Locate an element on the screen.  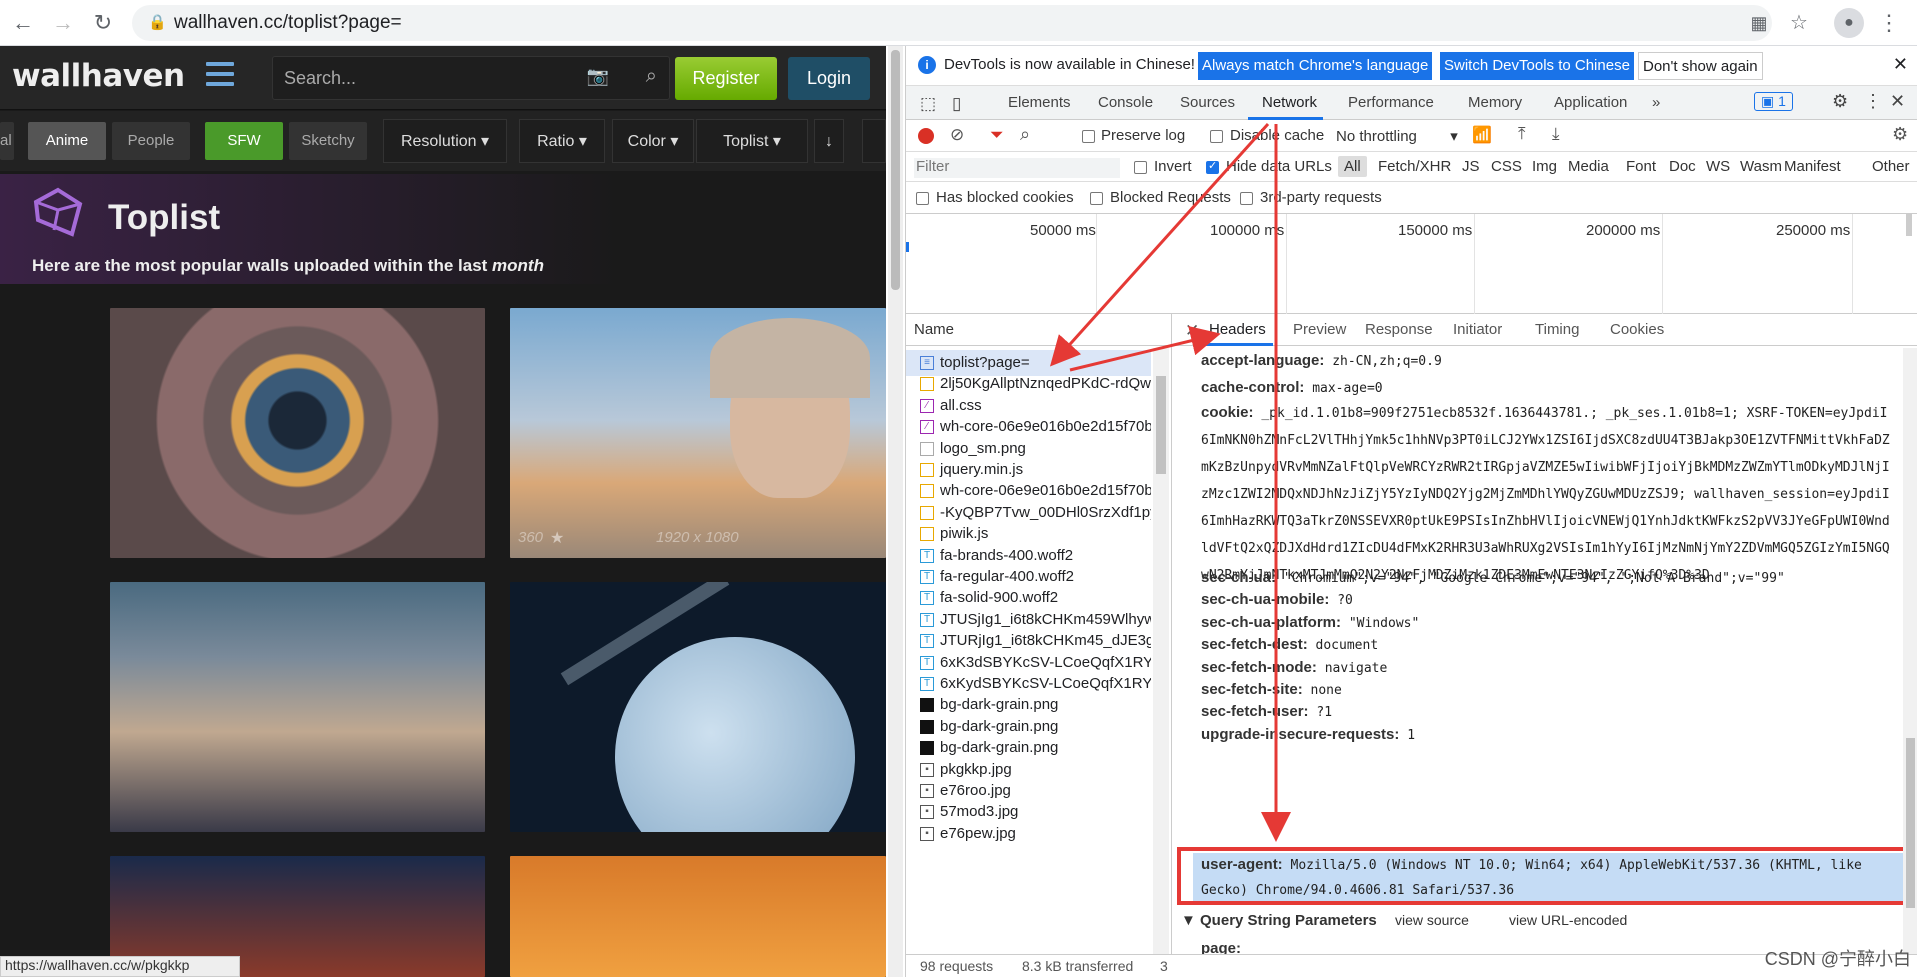
request-row: ▪ e76pew.jpg is located at coordinates (1028, 834).